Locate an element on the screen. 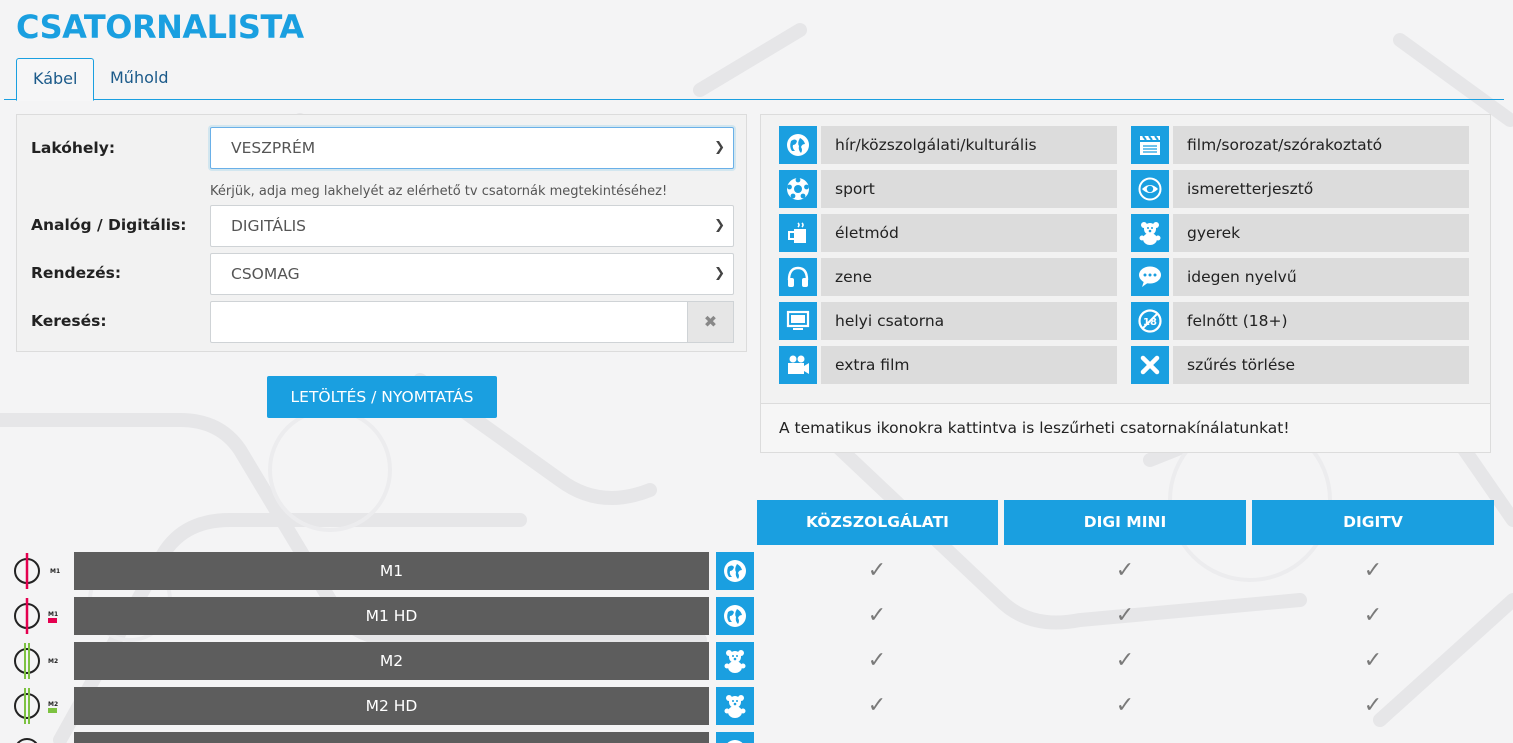 The image size is (1513, 743). ball-icon is located at coordinates (798, 189).